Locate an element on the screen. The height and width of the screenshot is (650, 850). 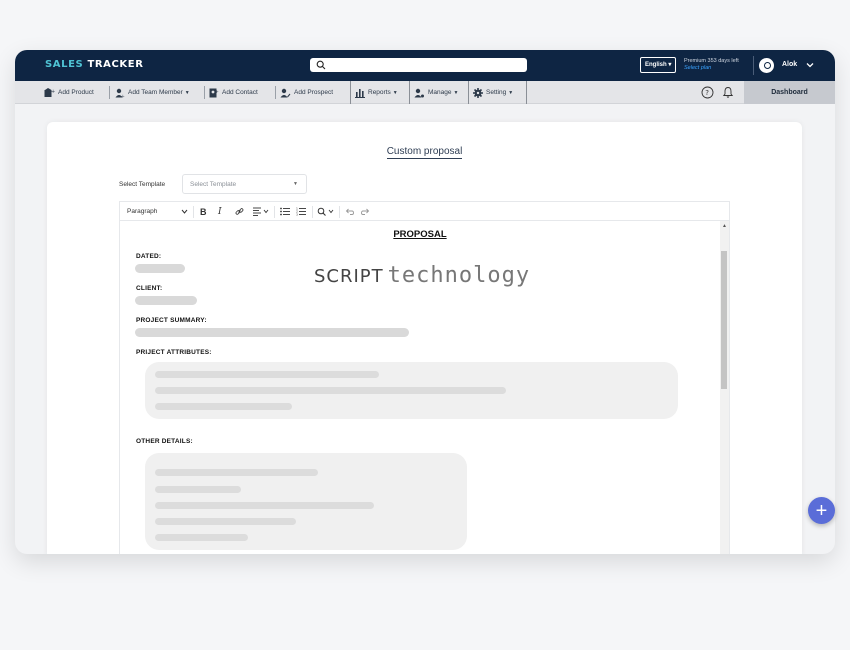
select-plan-link: Select plan is located at coordinates (711, 68).